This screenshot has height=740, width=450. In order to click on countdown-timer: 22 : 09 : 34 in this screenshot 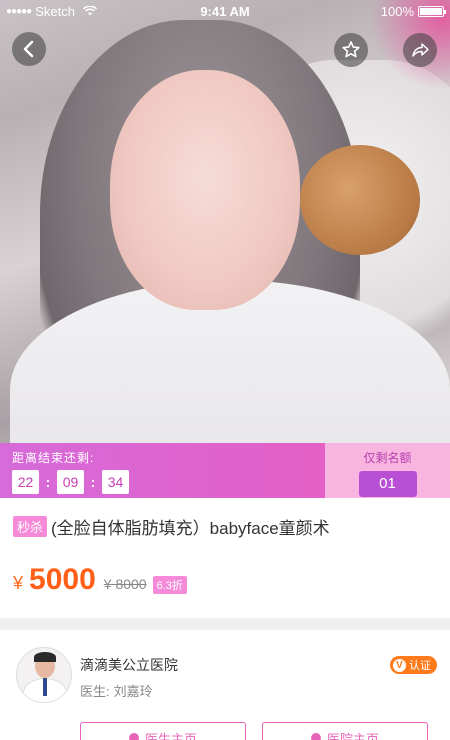, I will do `click(163, 482)`.